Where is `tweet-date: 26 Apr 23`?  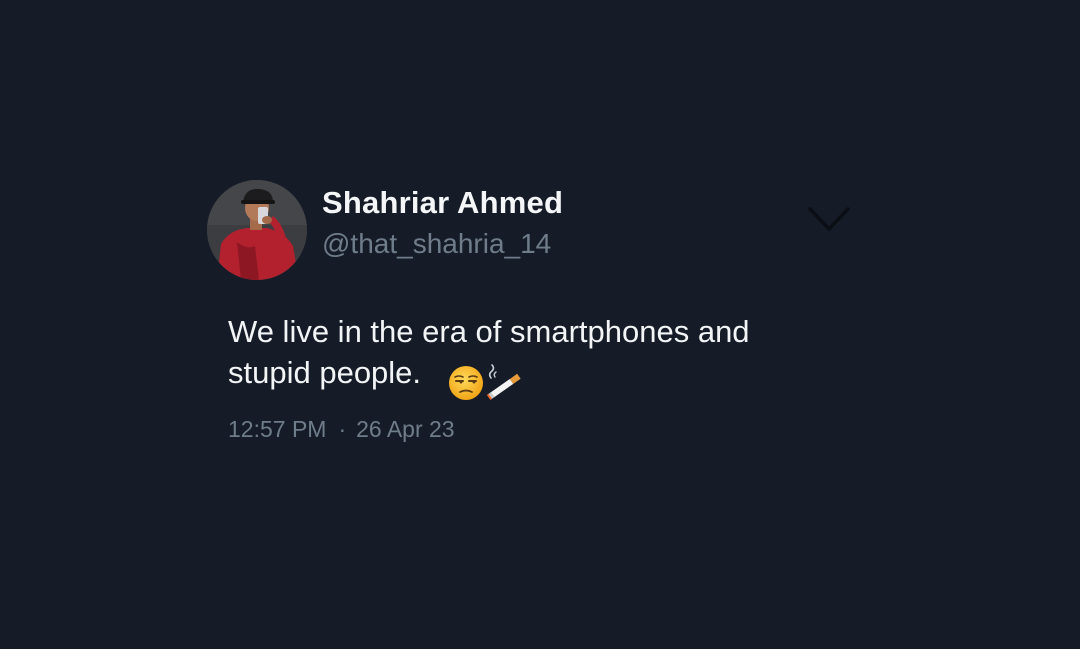 tweet-date: 26 Apr 23 is located at coordinates (405, 429).